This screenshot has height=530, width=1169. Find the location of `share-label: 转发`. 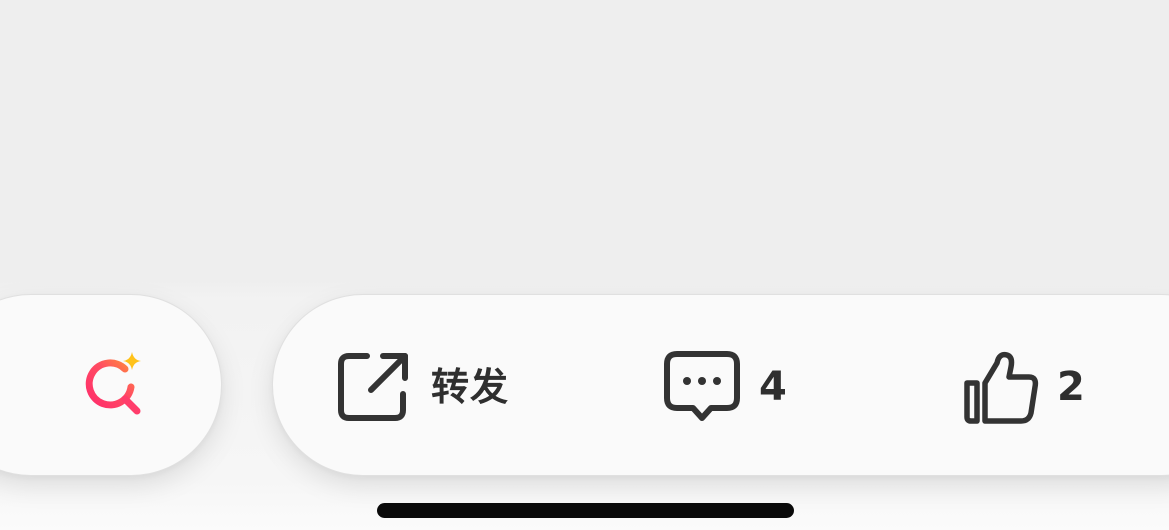

share-label: 转发 is located at coordinates (470, 387).